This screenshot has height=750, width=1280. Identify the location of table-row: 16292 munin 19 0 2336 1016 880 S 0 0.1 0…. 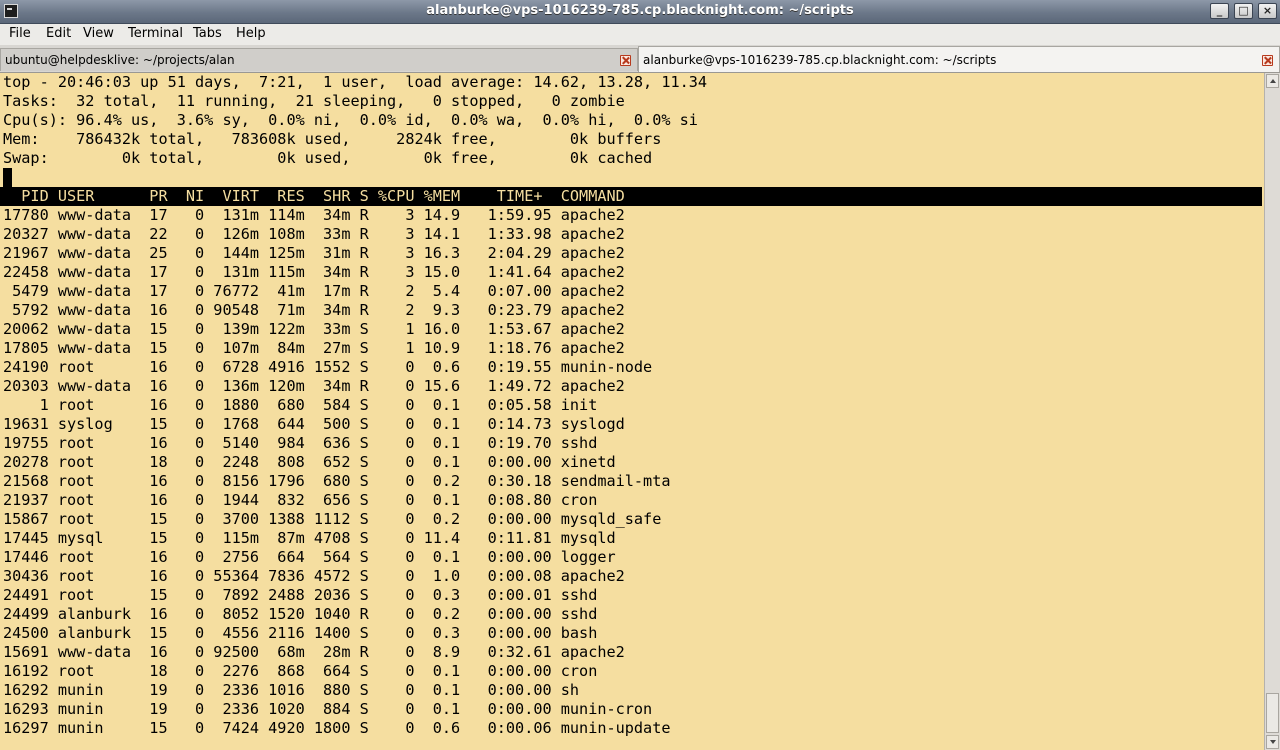
(291, 690).